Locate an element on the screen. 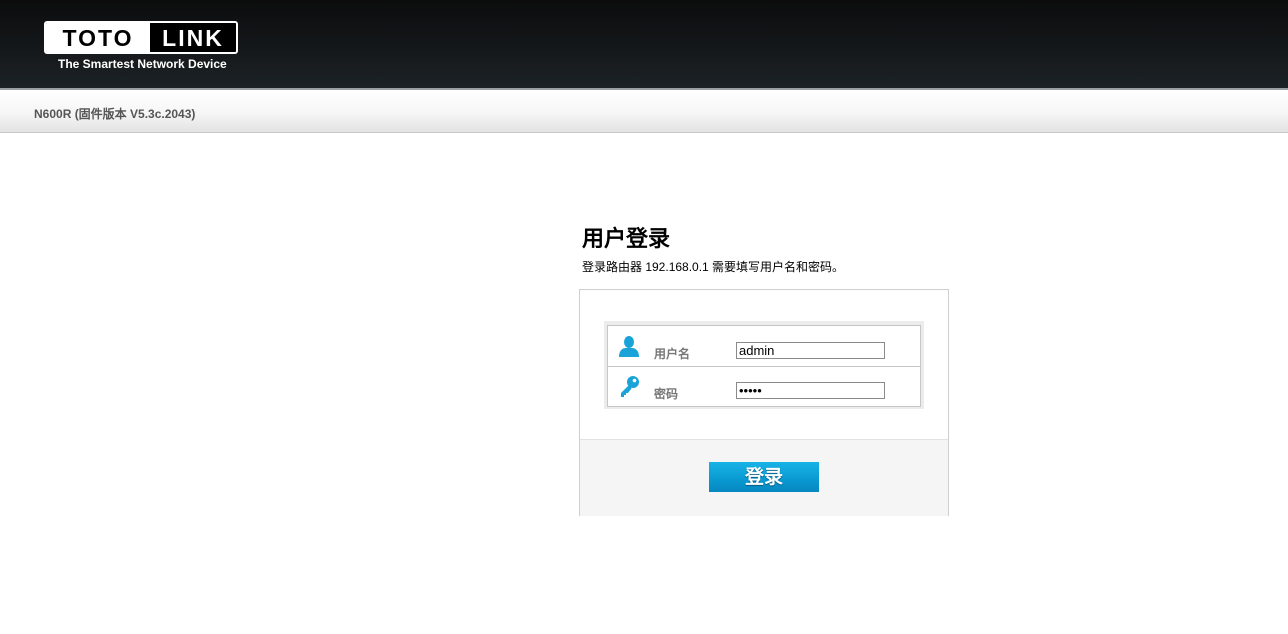 This screenshot has height=634, width=1288. logo-box: TOTO LINK is located at coordinates (141, 37).